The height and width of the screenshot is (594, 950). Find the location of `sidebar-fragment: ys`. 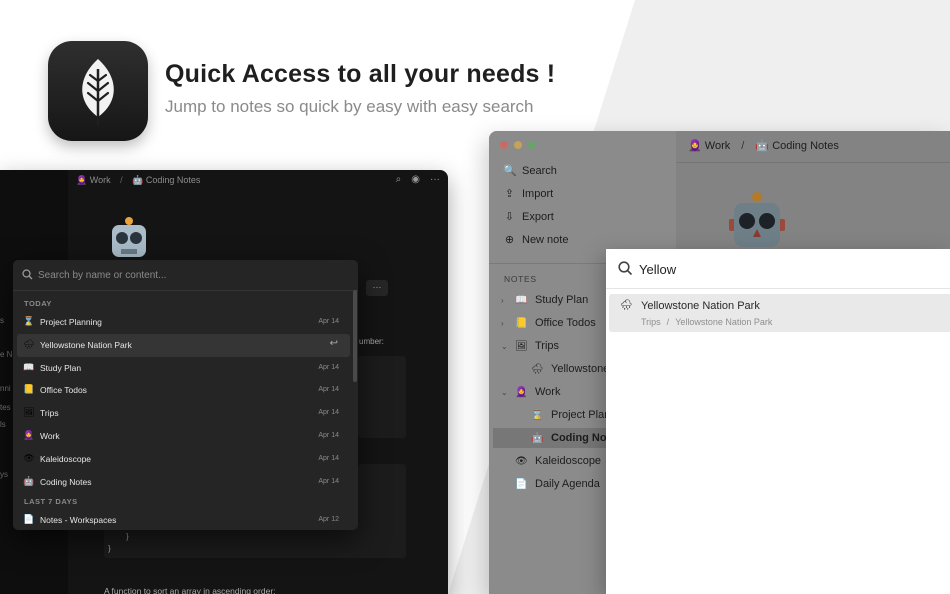

sidebar-fragment: ys is located at coordinates (4, 474).